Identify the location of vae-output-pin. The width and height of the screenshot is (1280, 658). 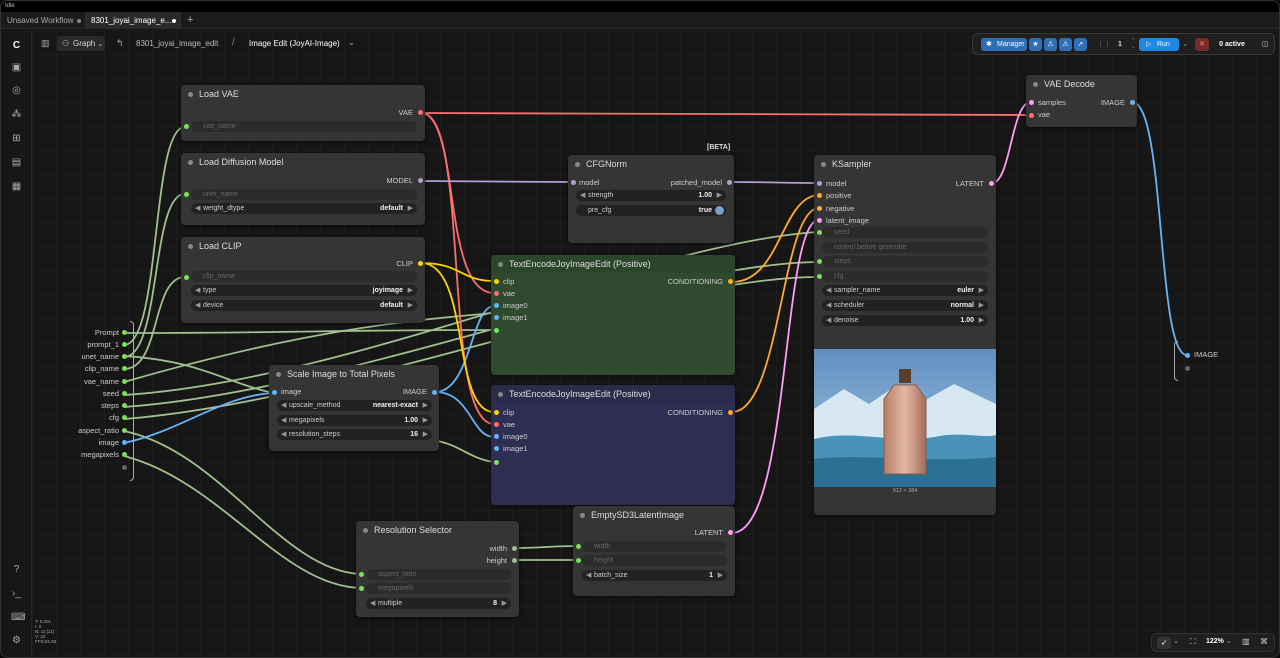
(420, 112).